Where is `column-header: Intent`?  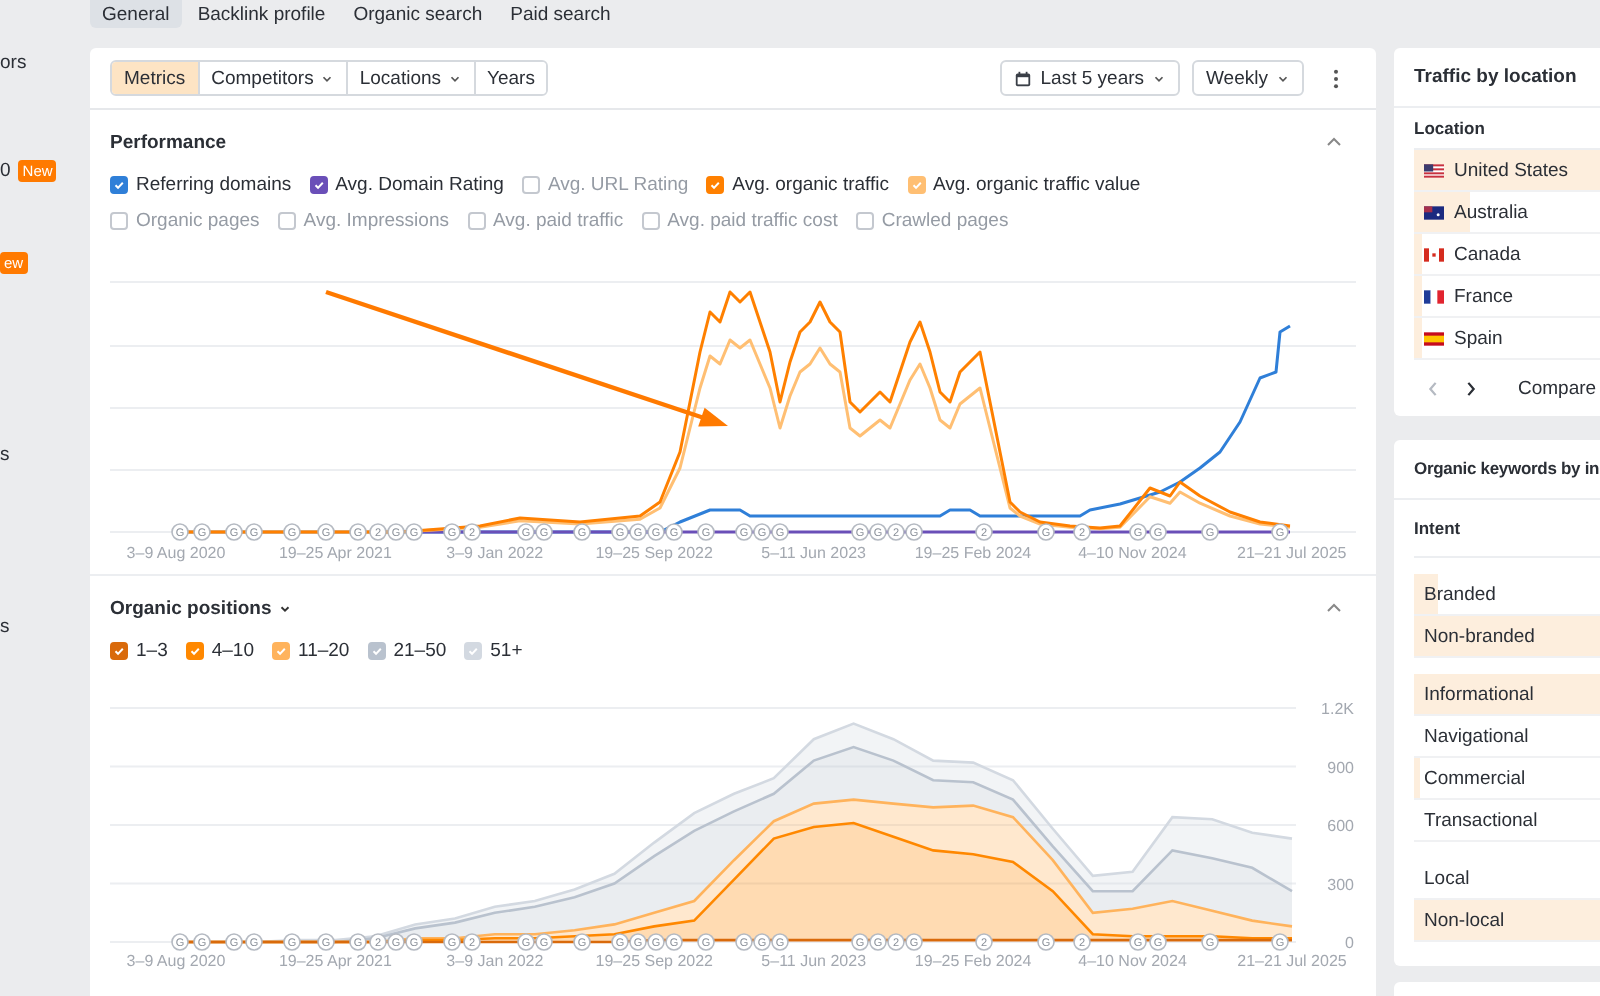 column-header: Intent is located at coordinates (1437, 528).